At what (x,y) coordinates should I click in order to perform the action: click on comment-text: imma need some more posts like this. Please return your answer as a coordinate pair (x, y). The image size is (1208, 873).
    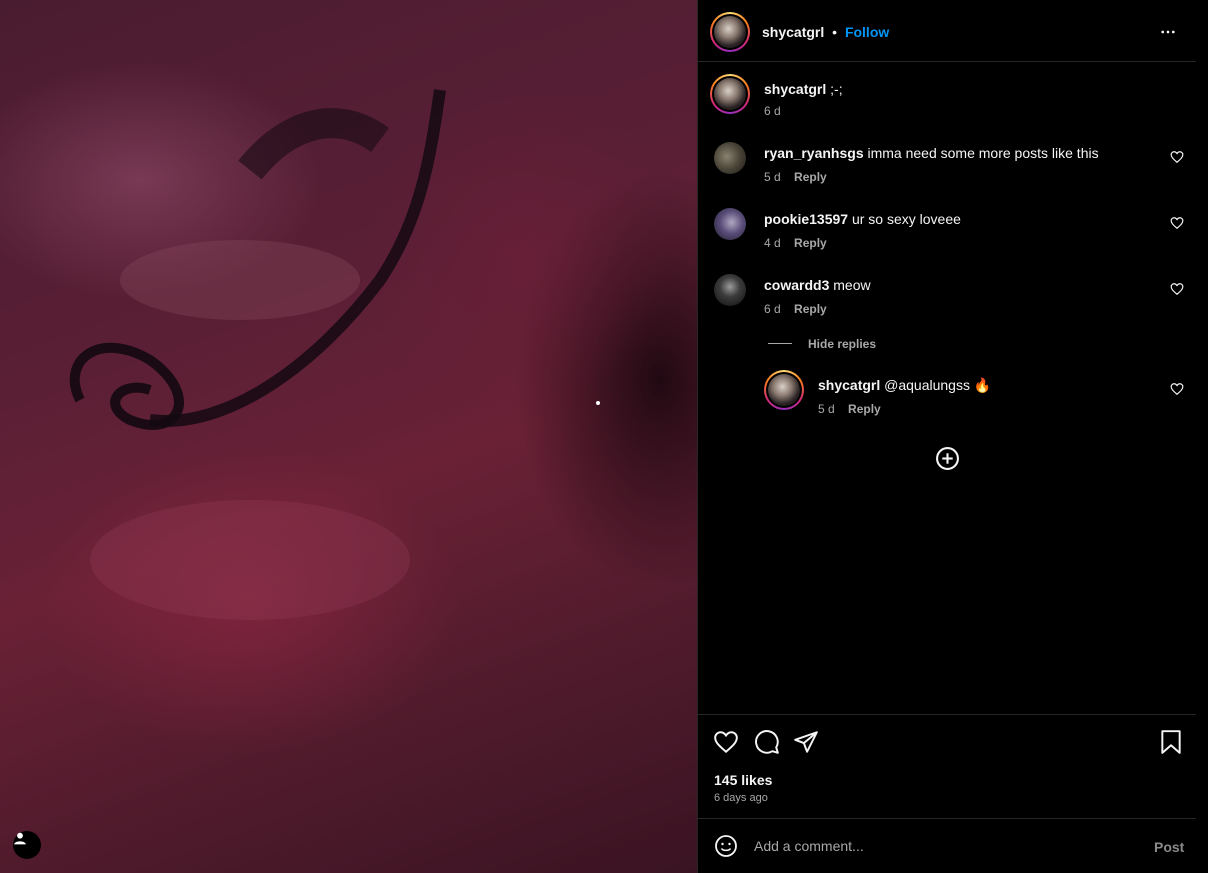
    Looking at the image, I should click on (983, 153).